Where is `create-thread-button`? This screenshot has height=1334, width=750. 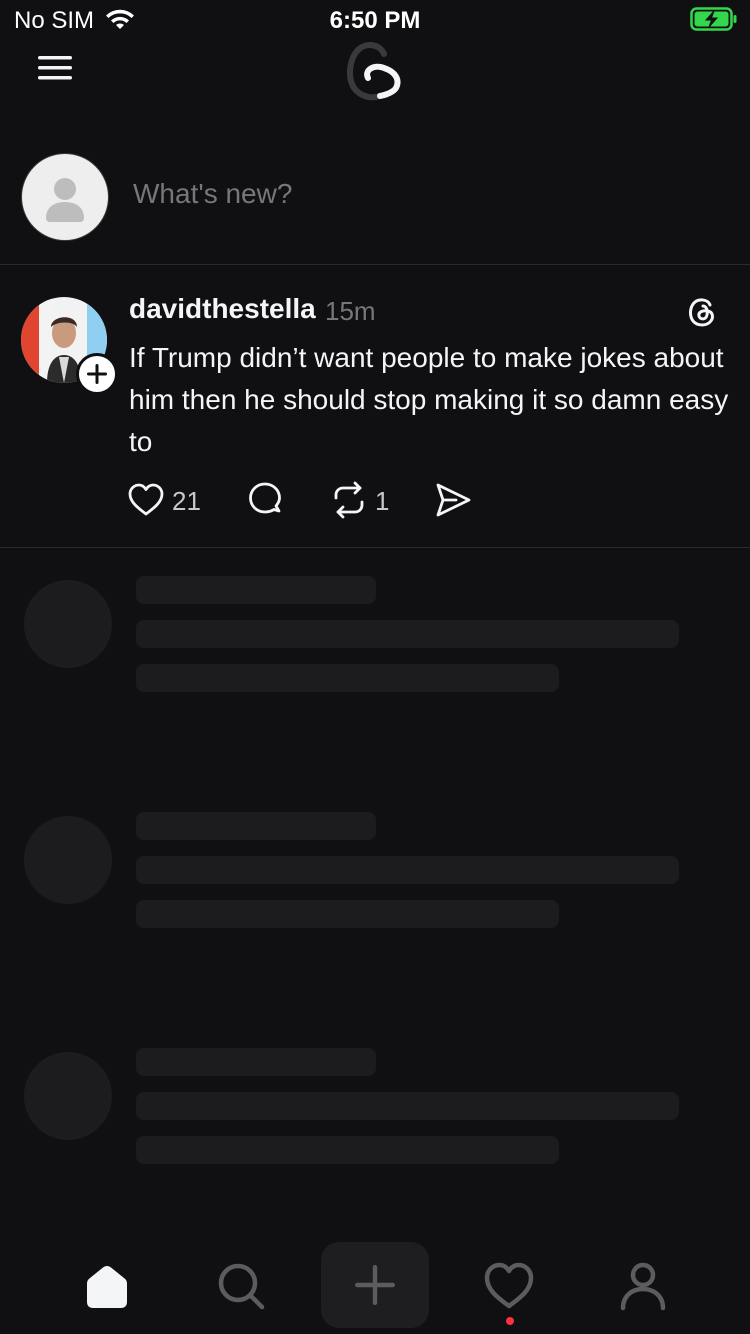
create-thread-button is located at coordinates (375, 1285).